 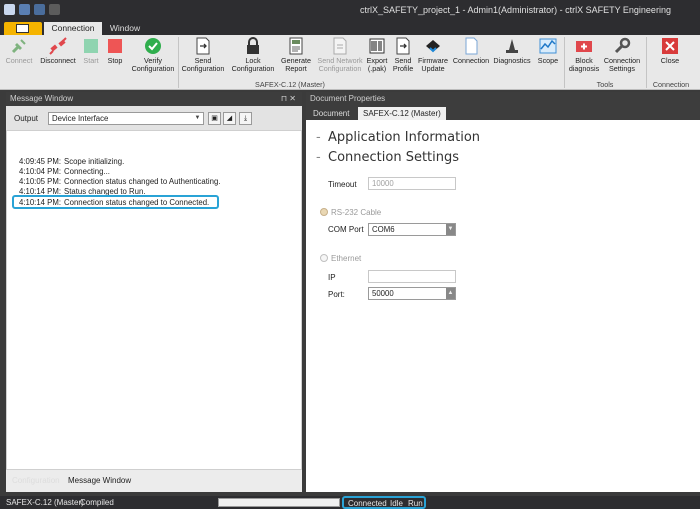 What do you see at coordinates (18, 46) in the screenshot?
I see `plug-connect-icon` at bounding box center [18, 46].